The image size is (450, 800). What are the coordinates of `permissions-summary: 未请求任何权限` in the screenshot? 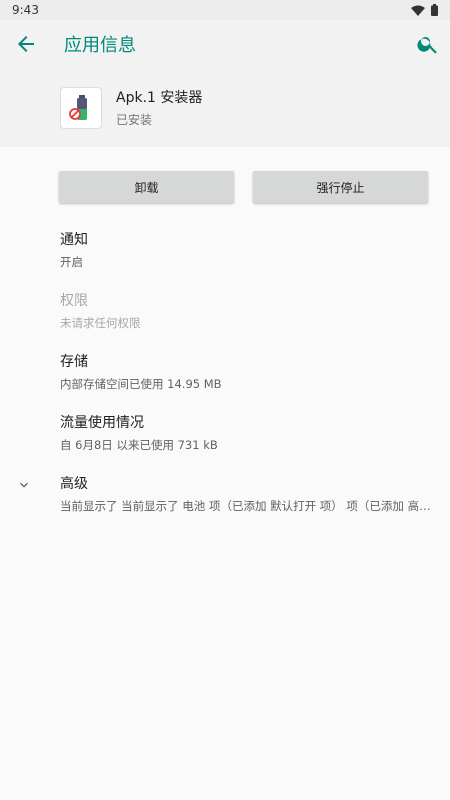 It's located at (100, 323).